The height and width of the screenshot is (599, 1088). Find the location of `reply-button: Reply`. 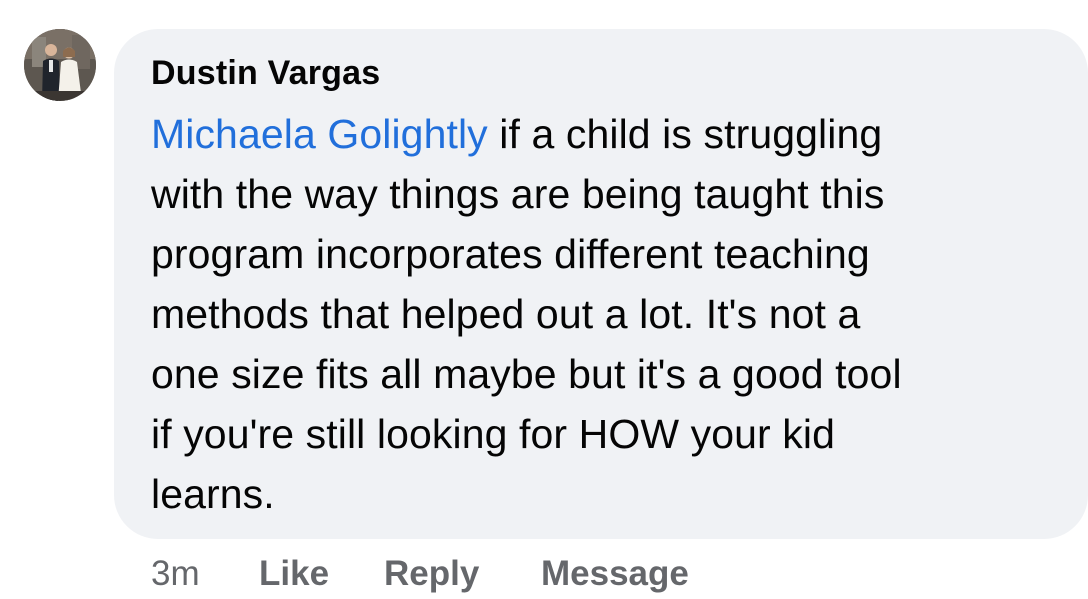

reply-button: Reply is located at coordinates (431, 574).